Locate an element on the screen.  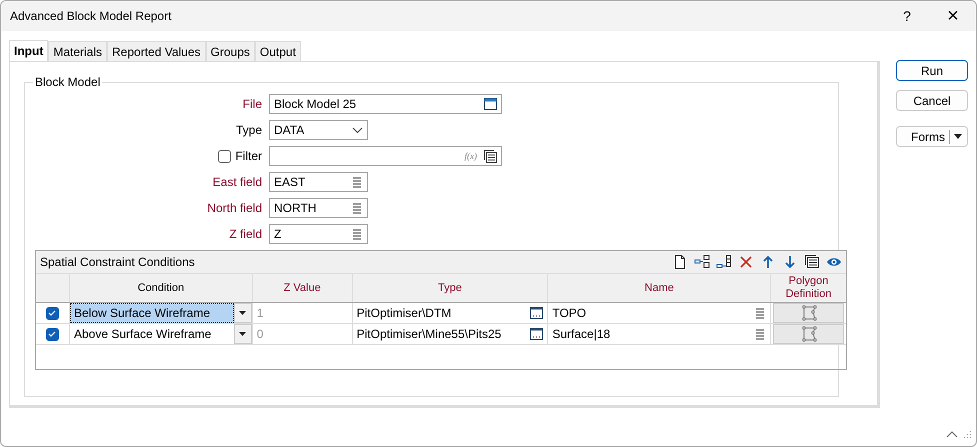
condition-dropdown: Below Surface Wireframe is located at coordinates (152, 313).